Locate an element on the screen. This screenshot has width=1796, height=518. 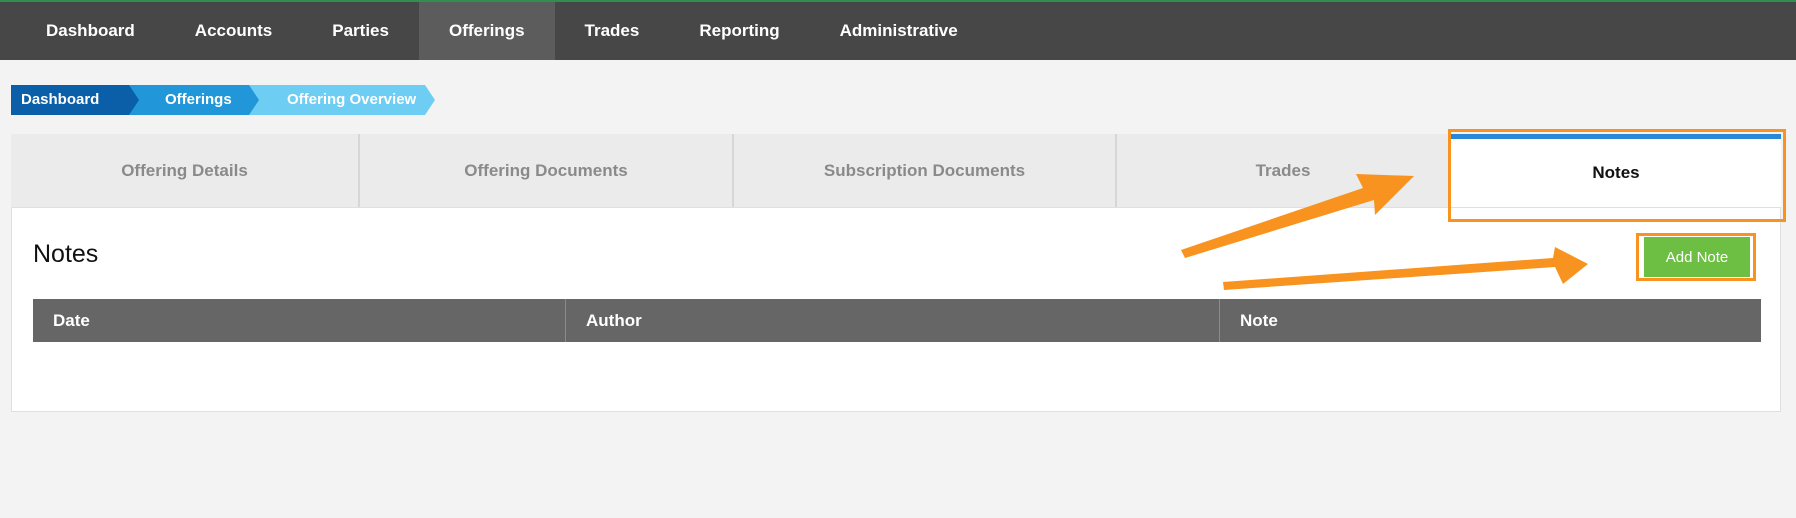
nav-reporting: Reporting is located at coordinates (739, 31).